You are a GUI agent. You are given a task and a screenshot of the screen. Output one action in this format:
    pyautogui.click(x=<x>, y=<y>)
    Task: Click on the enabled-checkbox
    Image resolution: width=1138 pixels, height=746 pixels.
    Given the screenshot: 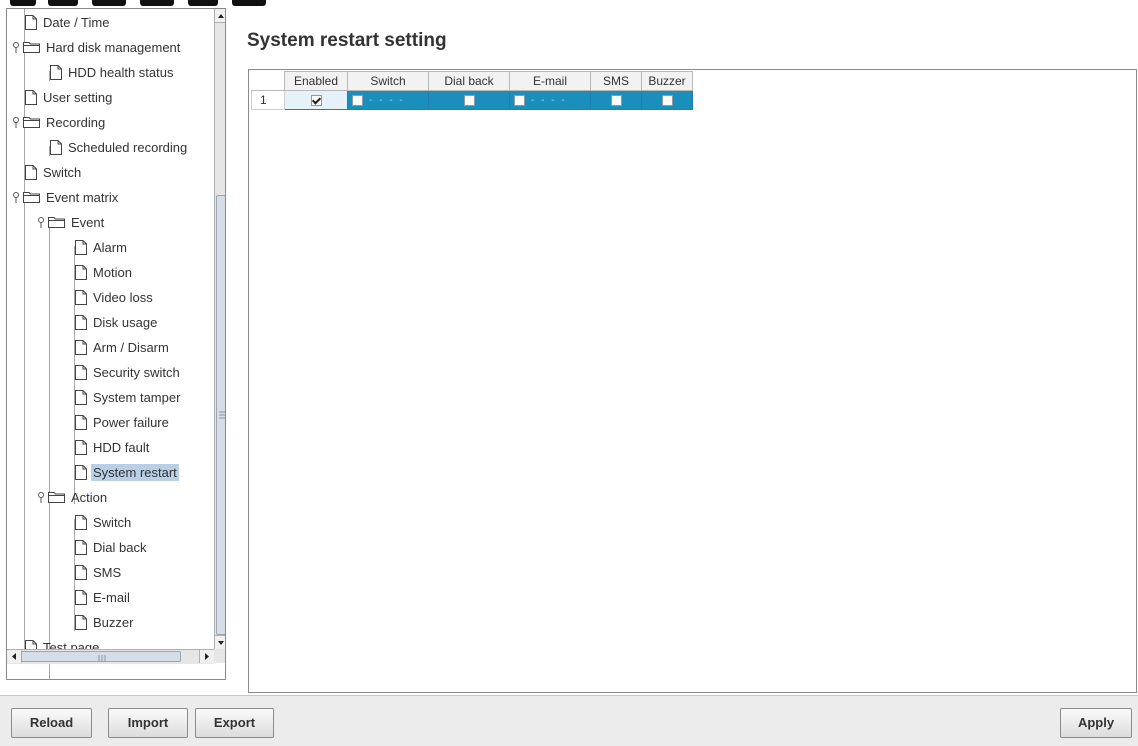 What is the action you would take?
    pyautogui.click(x=316, y=100)
    